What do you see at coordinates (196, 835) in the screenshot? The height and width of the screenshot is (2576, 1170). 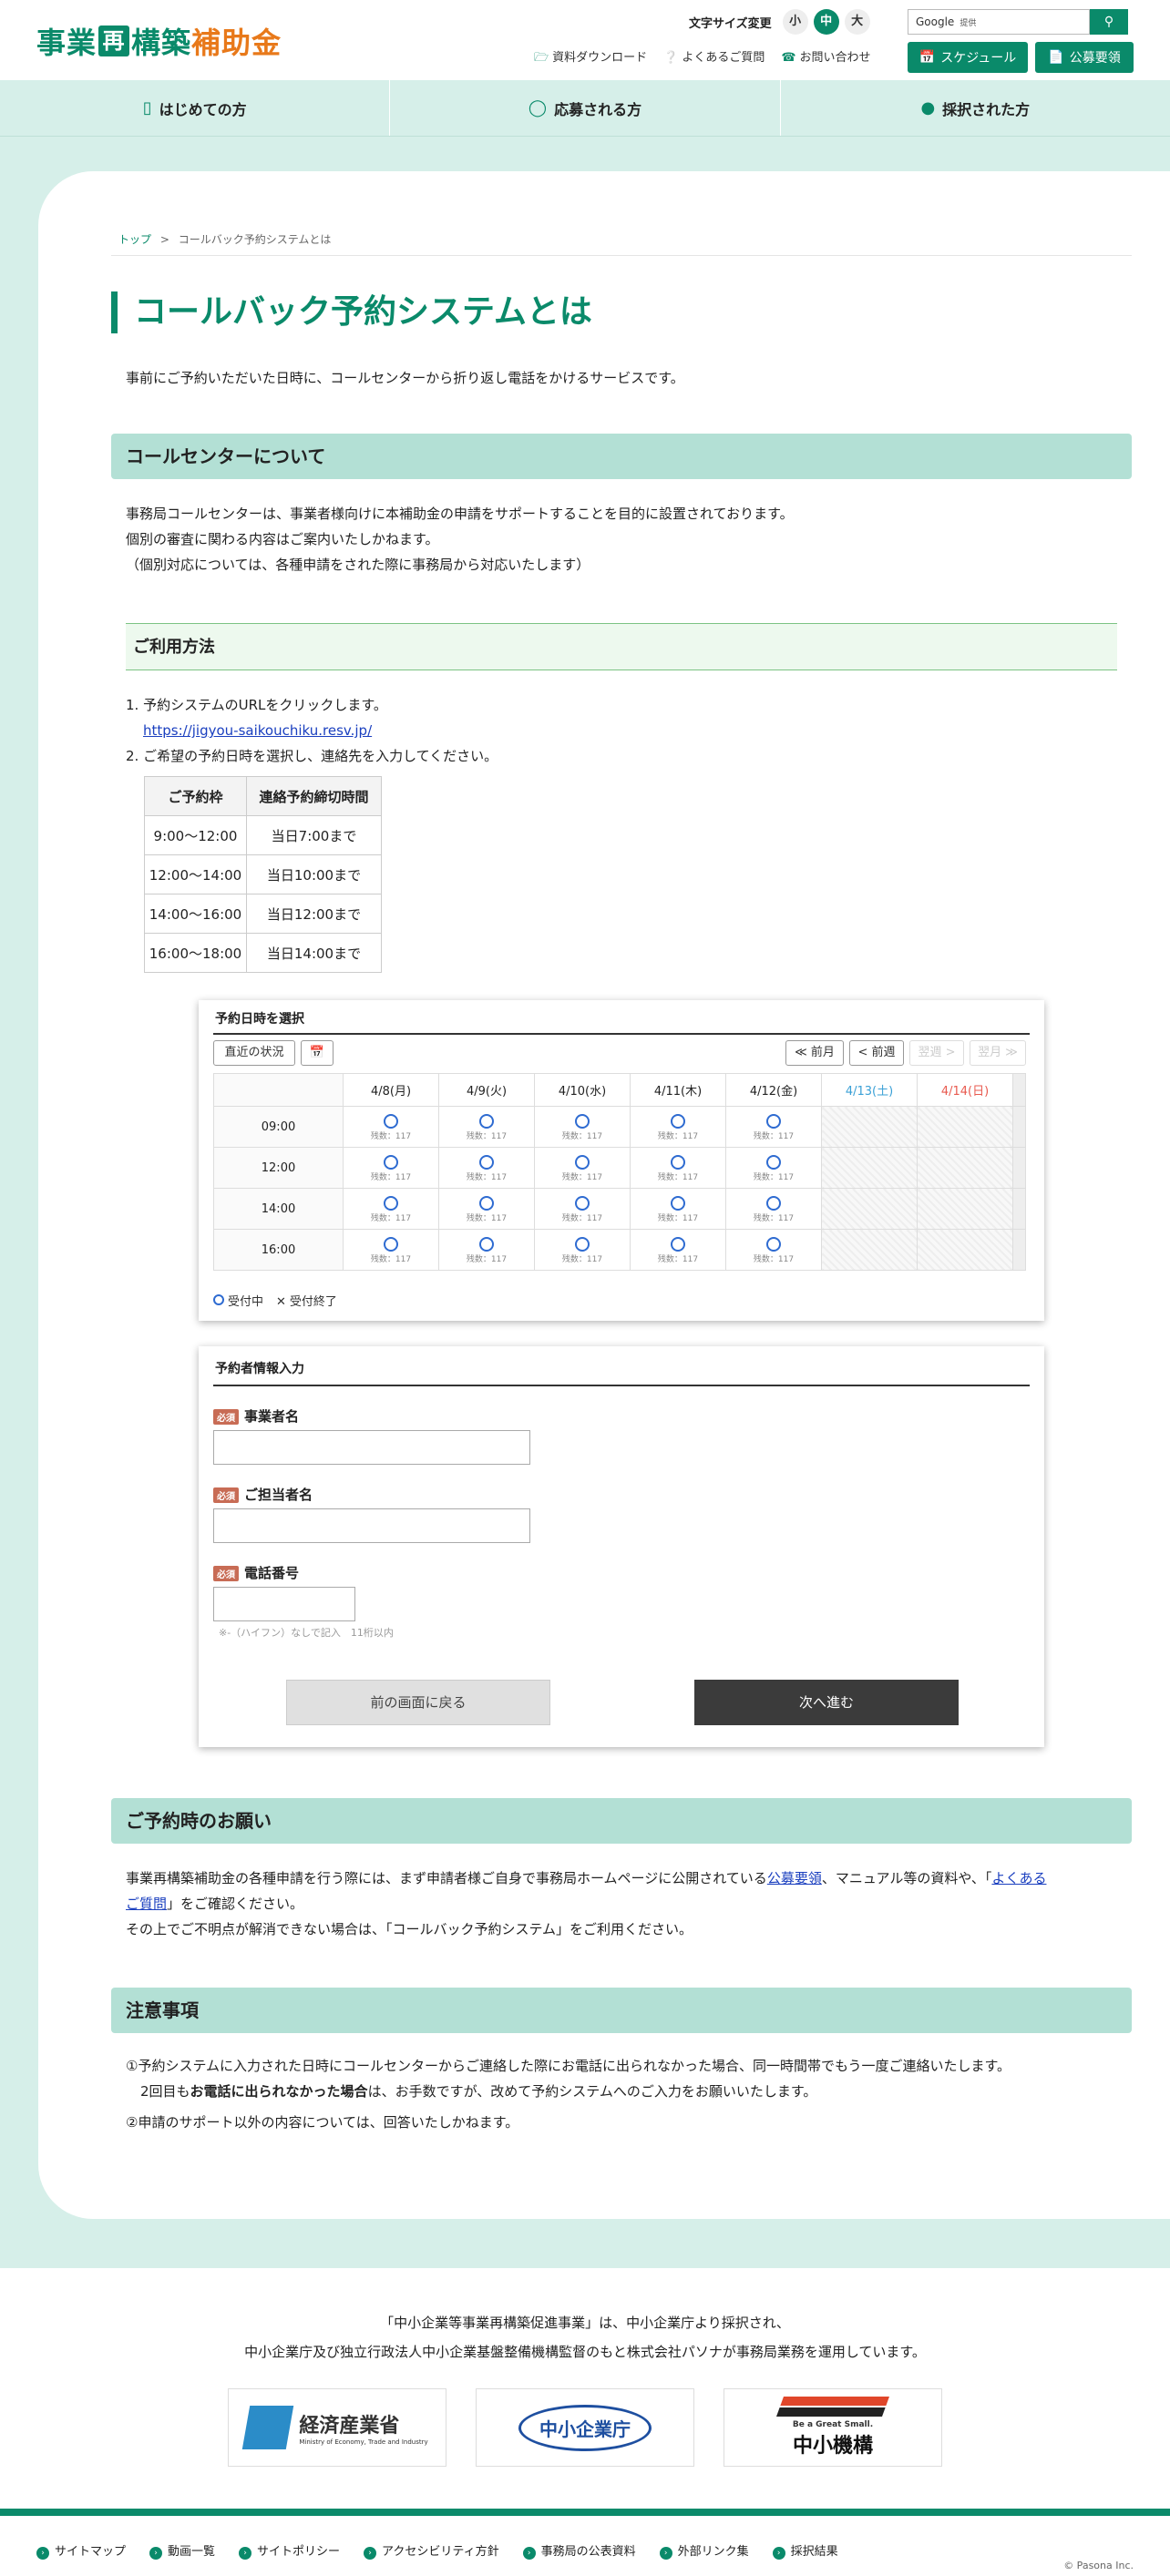 I see `table-cell: 9:00〜12:00` at bounding box center [196, 835].